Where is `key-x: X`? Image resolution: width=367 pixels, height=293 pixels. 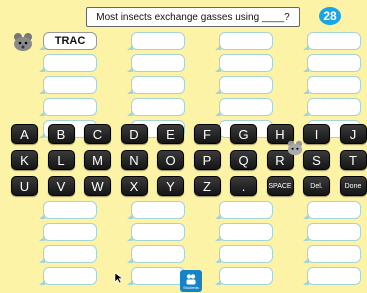 key-x: X is located at coordinates (134, 186).